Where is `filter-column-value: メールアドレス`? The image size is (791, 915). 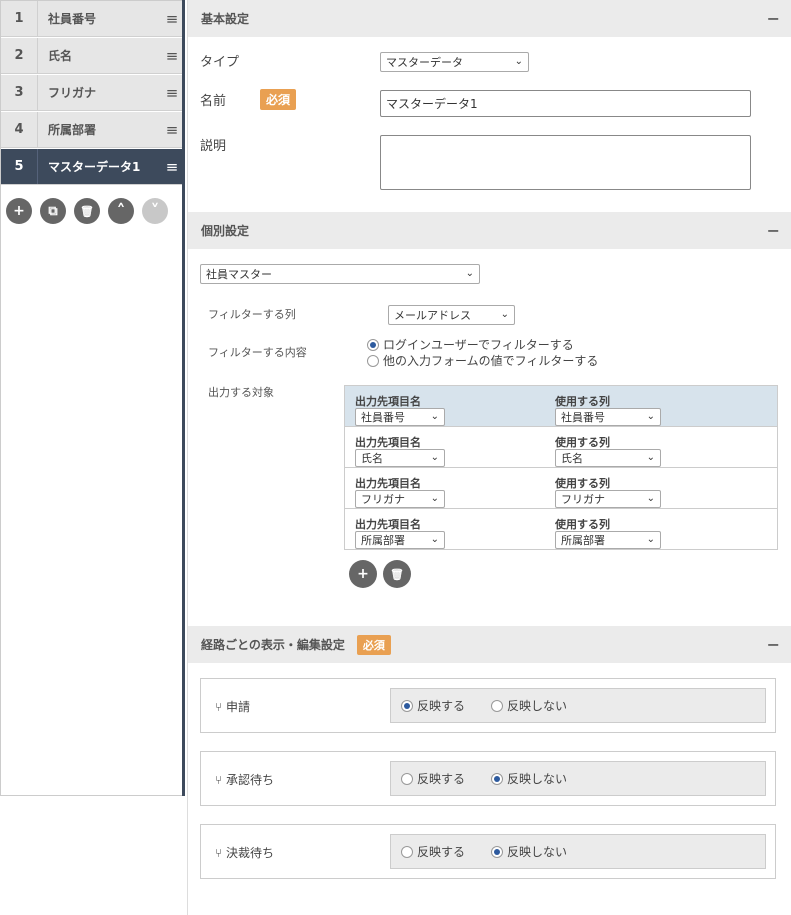
filter-column-value: メールアドレス is located at coordinates (432, 315).